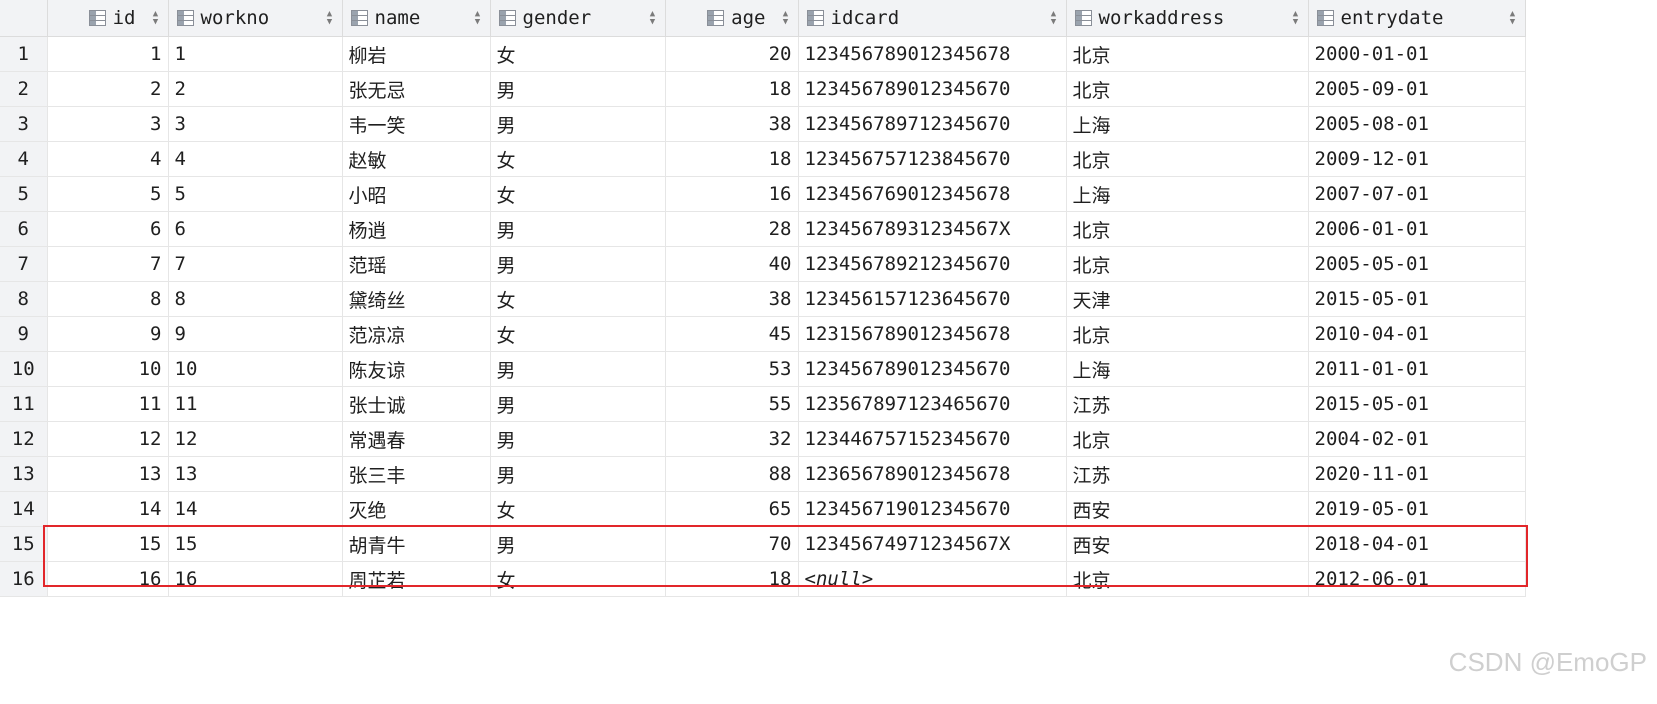 This screenshot has height=704, width=1657. I want to click on cell-age: 53, so click(732, 369).